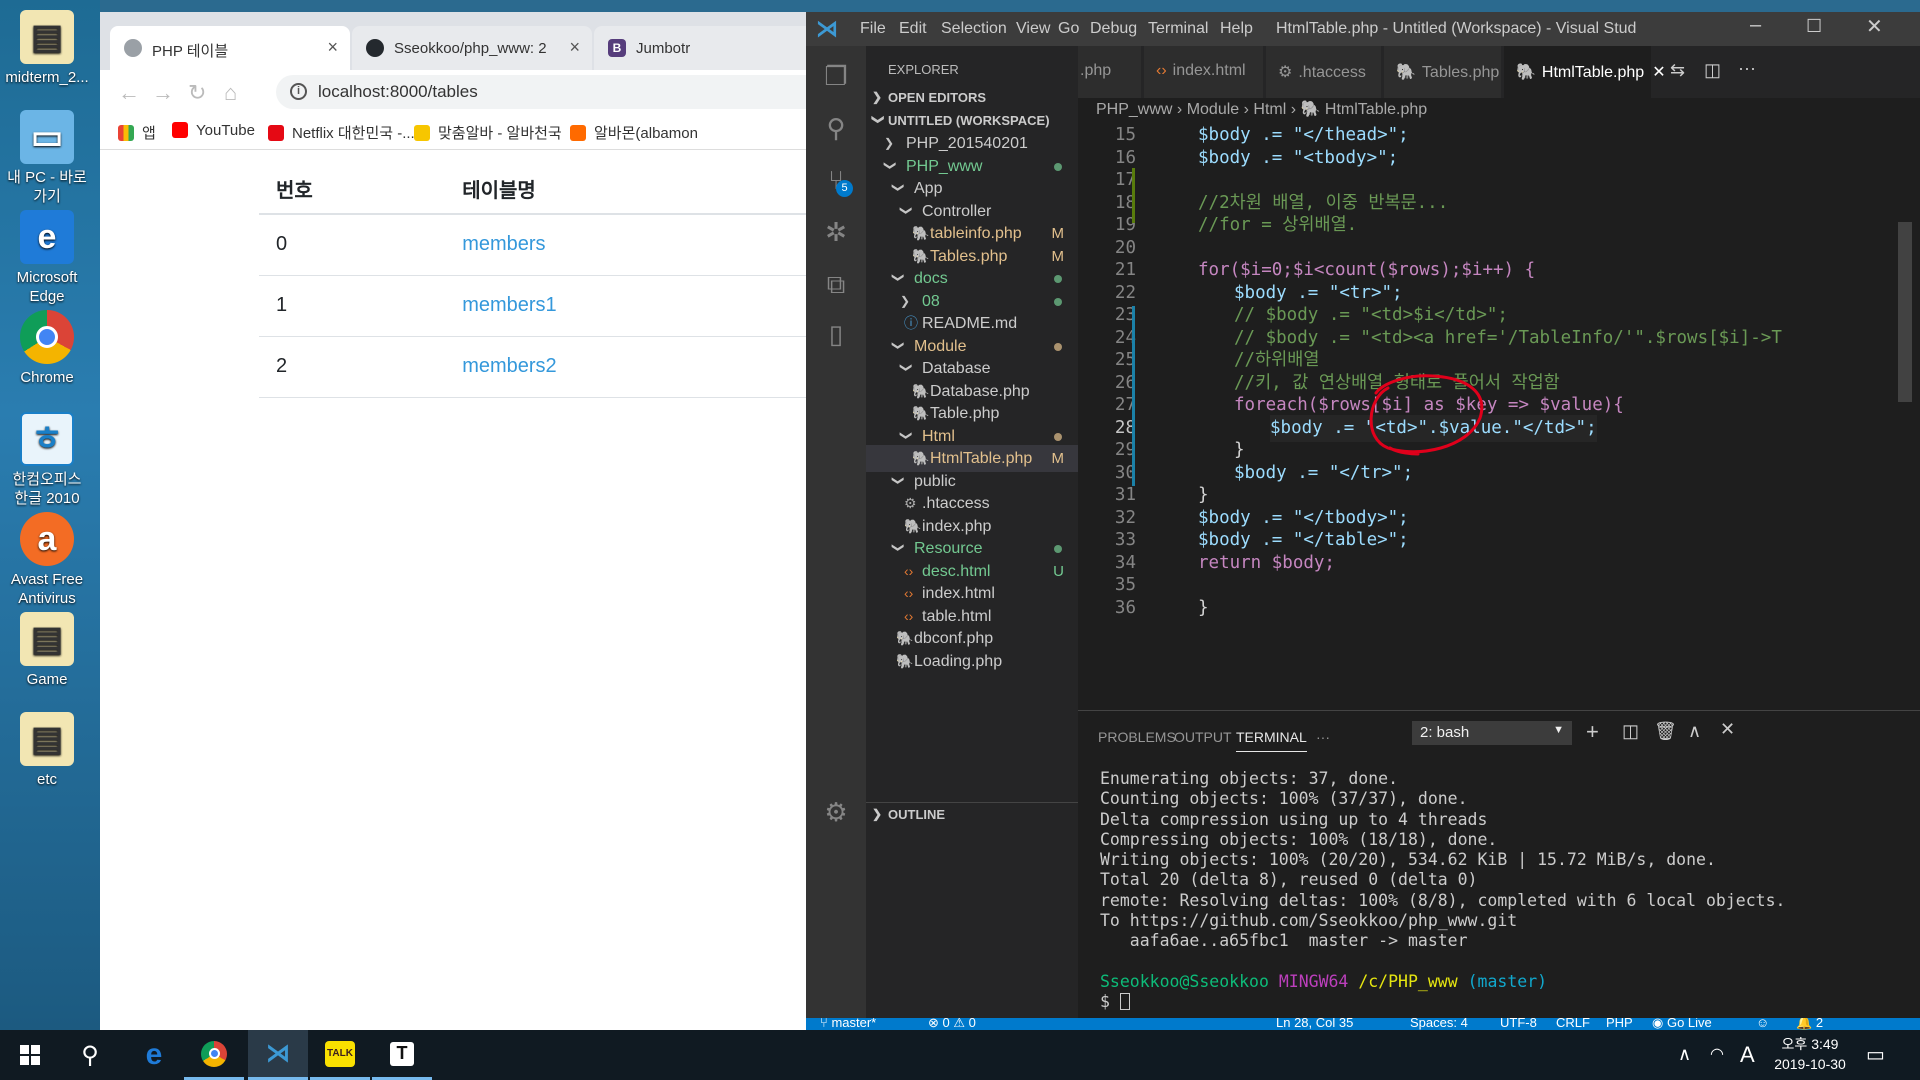 Image resolution: width=1920 pixels, height=1080 pixels. I want to click on problems-status: ⊗ 0 ⚠ 0, so click(952, 1024).